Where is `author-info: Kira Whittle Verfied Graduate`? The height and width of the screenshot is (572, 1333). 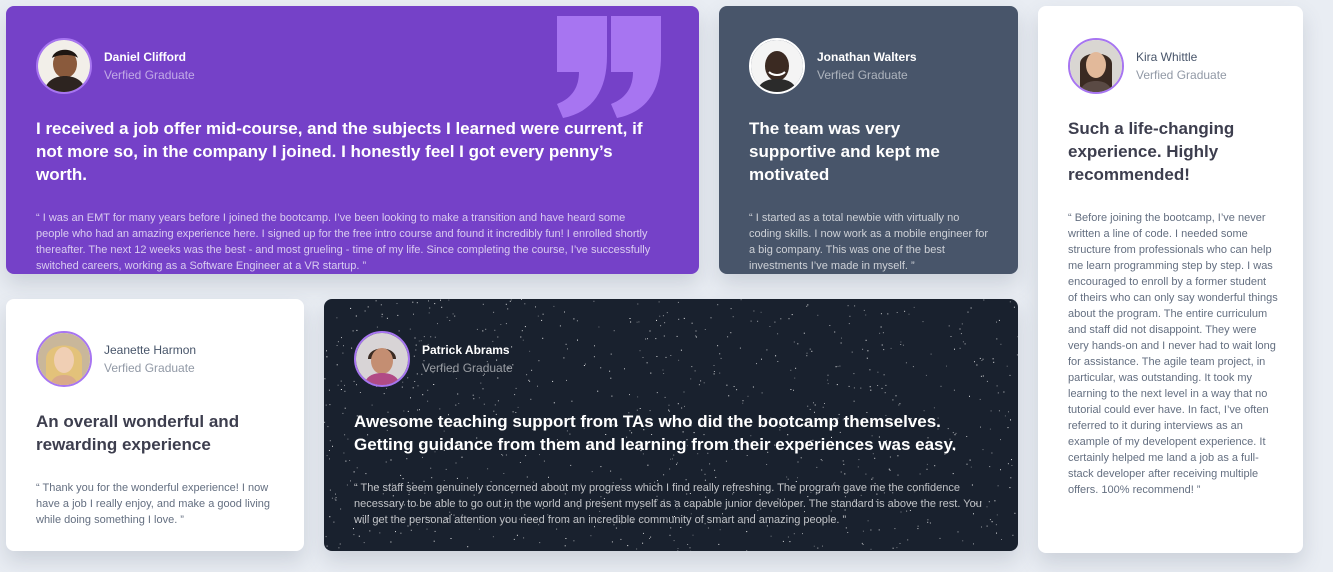
author-info: Kira Whittle Verfied Graduate is located at coordinates (1170, 66).